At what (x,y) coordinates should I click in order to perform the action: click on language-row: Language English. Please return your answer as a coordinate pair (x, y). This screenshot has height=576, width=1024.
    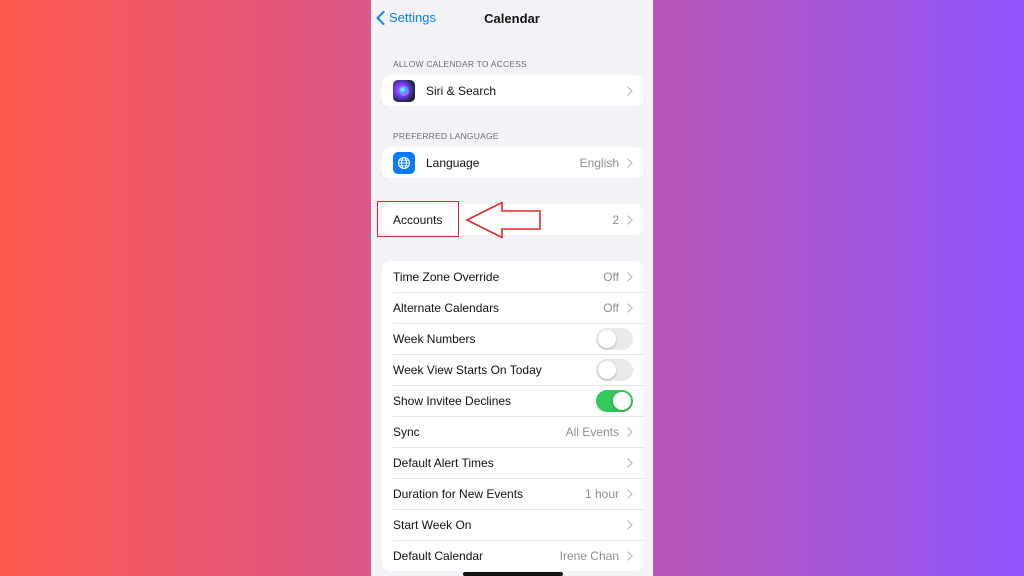
    Looking at the image, I should click on (512, 162).